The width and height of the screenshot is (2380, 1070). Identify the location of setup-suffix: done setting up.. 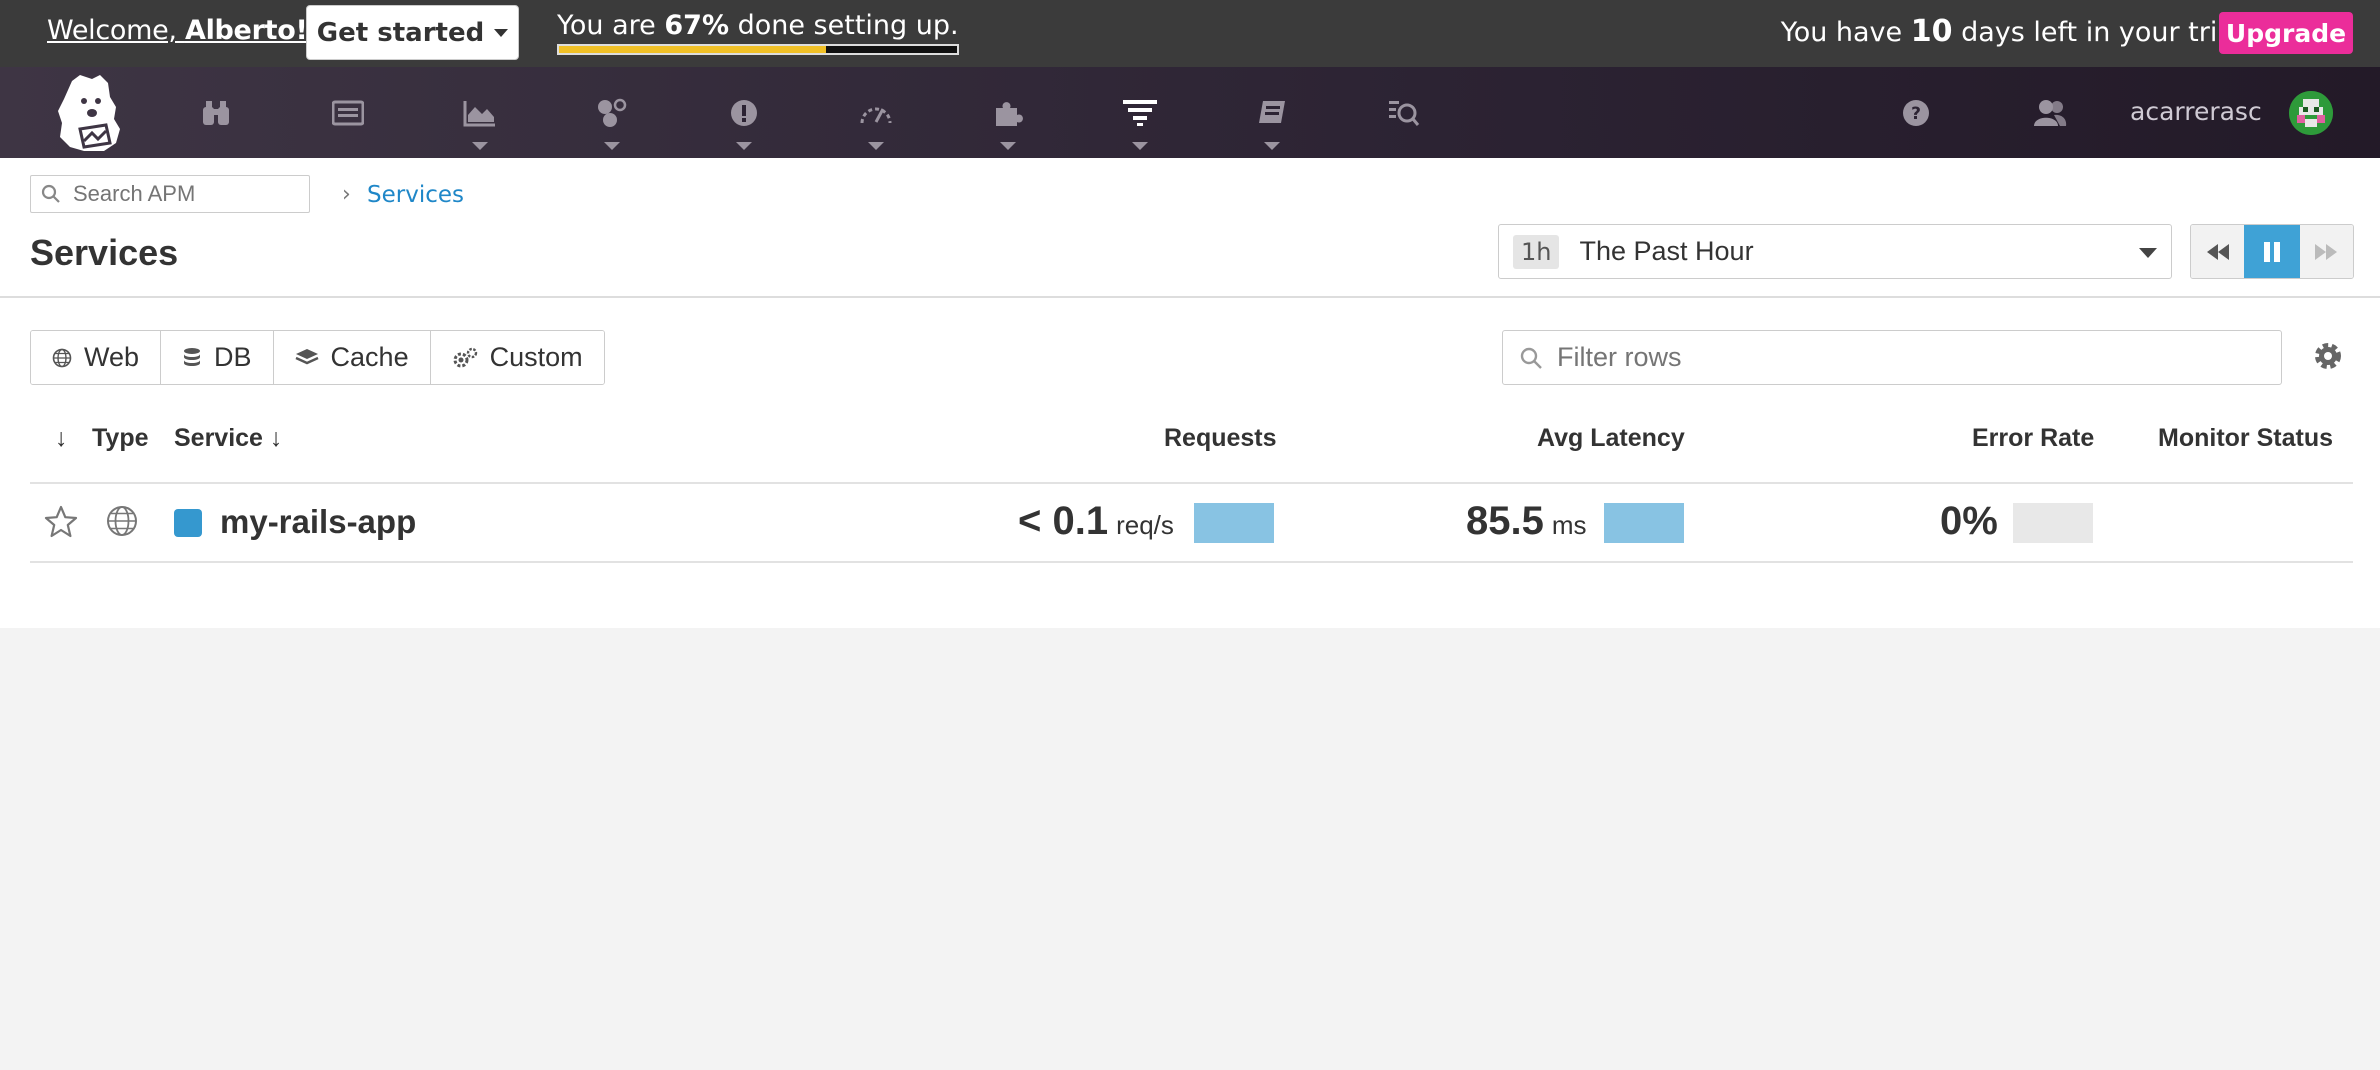
(844, 25).